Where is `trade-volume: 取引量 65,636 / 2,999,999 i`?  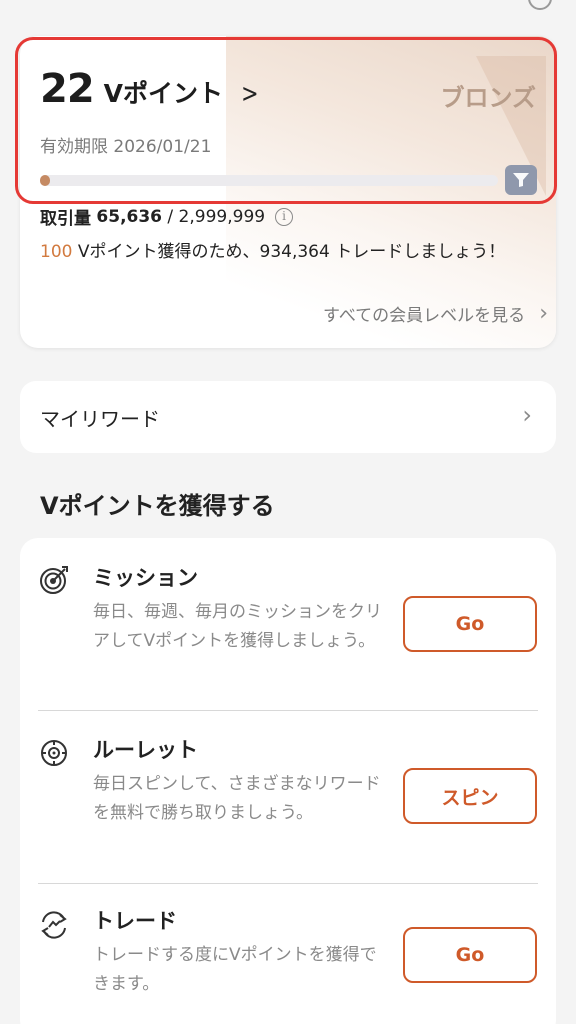
trade-volume: 取引量 65,636 / 2,999,999 i is located at coordinates (167, 216).